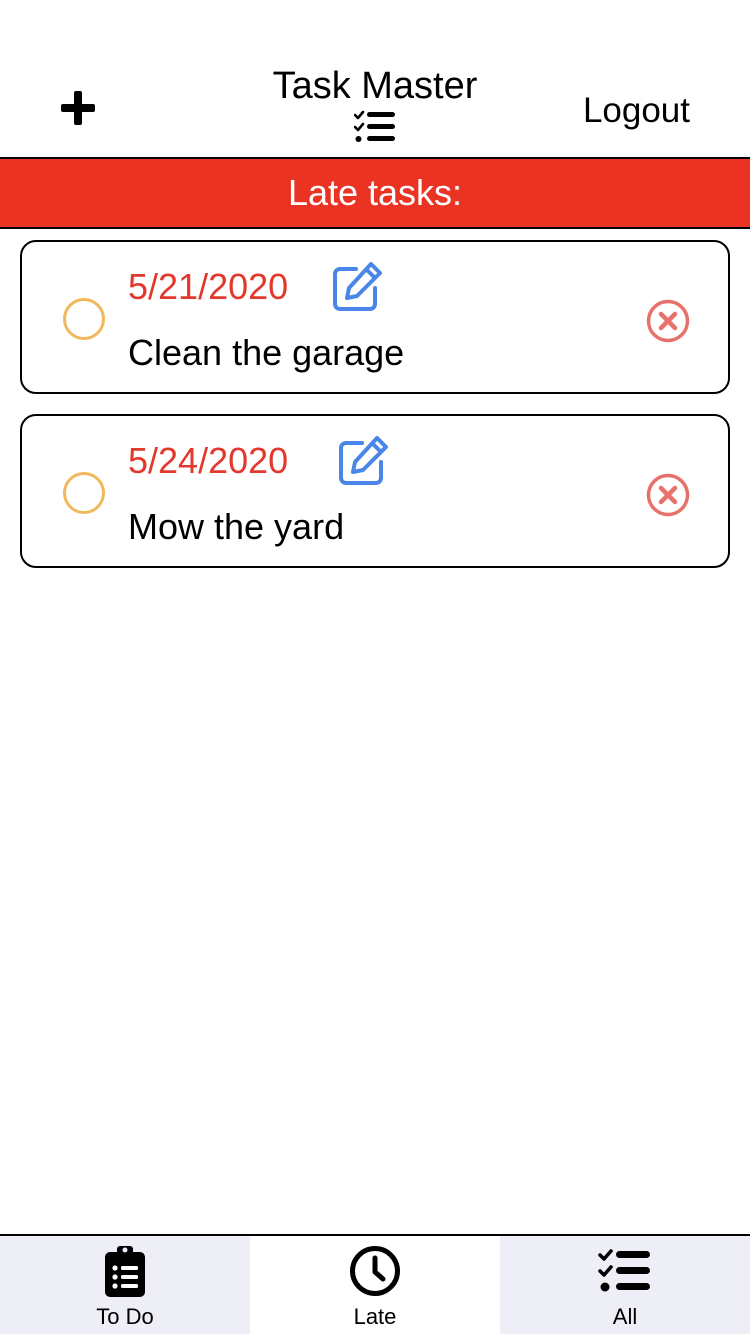 The width and height of the screenshot is (750, 1334). What do you see at coordinates (125, 1316) in the screenshot?
I see `tab-label: To Do` at bounding box center [125, 1316].